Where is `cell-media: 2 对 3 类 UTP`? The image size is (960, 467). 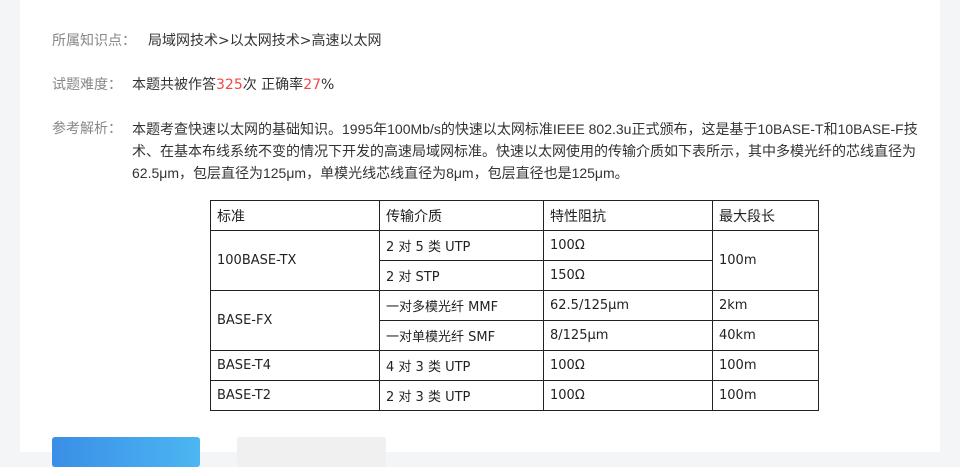
cell-media: 2 对 3 类 UTP is located at coordinates (461, 395).